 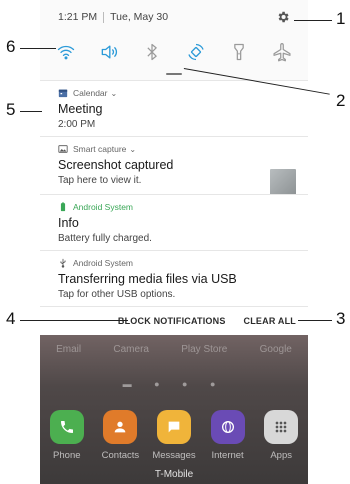 I want to click on callout-5: 5, so click(x=11, y=109).